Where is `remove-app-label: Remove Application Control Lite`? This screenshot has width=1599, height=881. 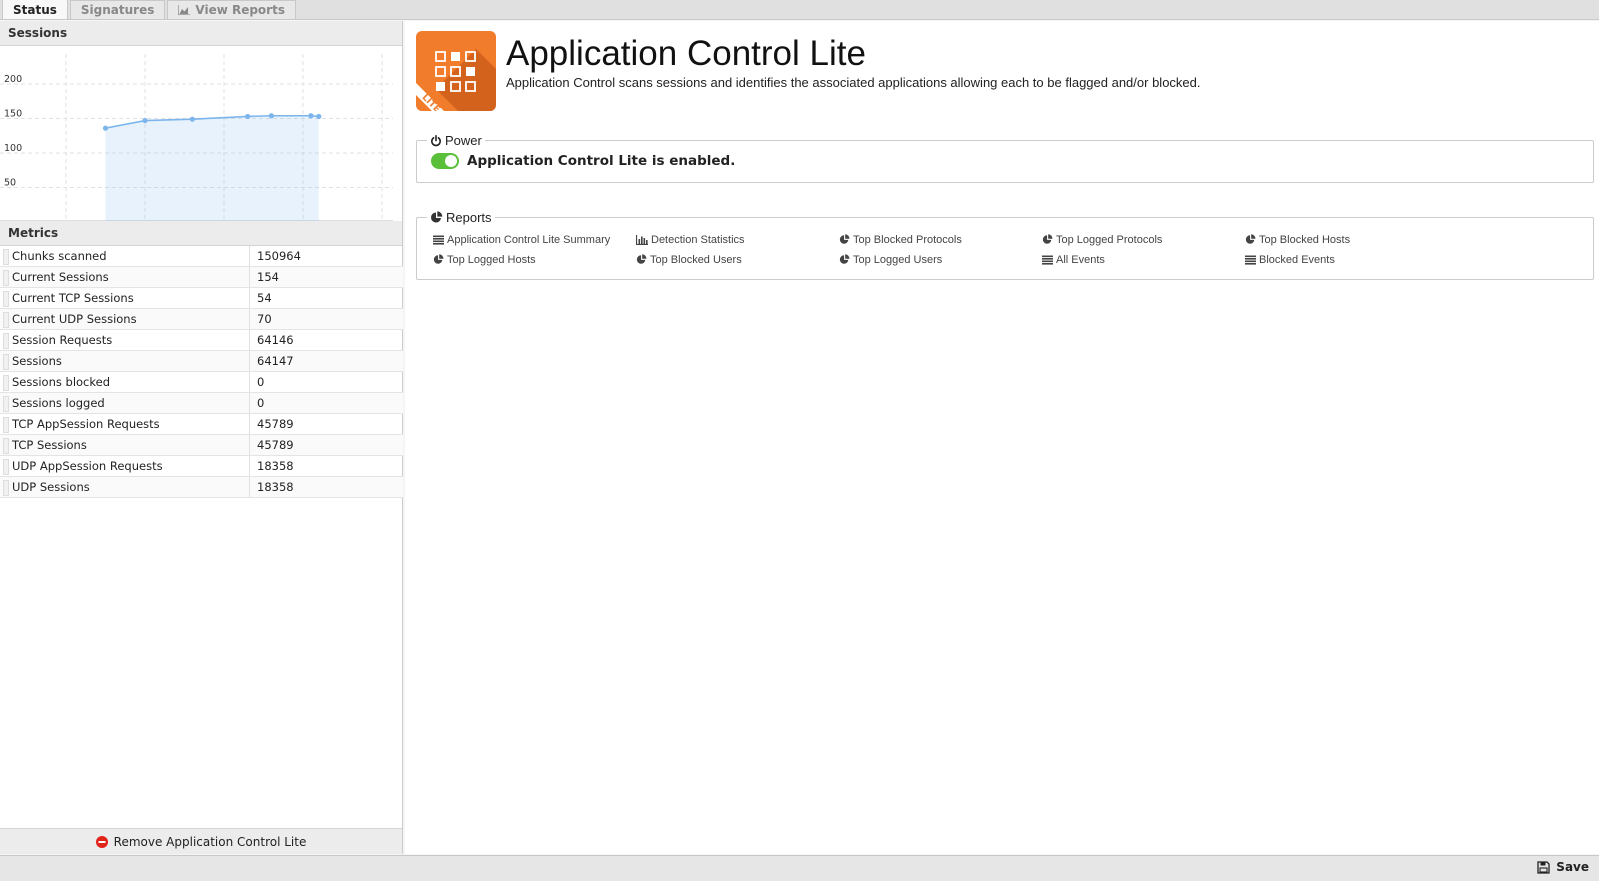 remove-app-label: Remove Application Control Lite is located at coordinates (210, 841).